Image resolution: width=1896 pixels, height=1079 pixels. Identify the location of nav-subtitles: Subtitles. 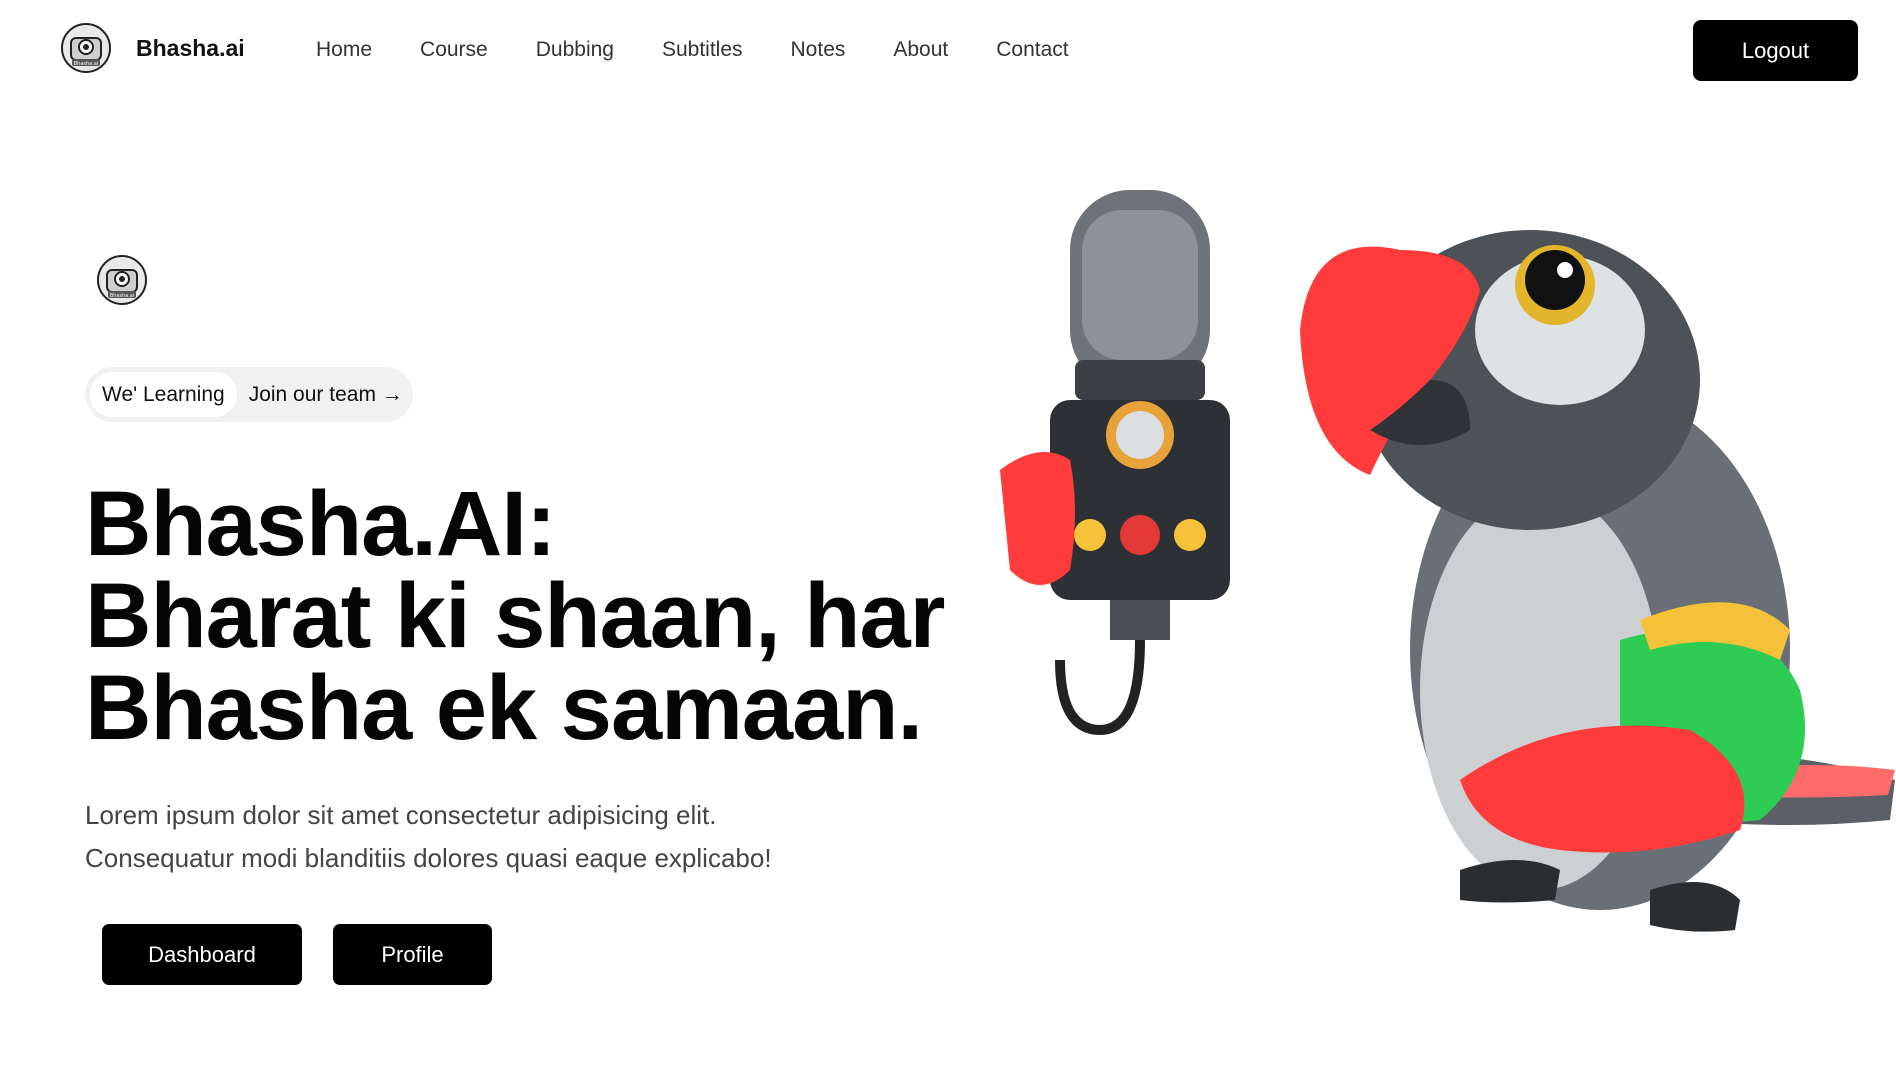
(702, 50).